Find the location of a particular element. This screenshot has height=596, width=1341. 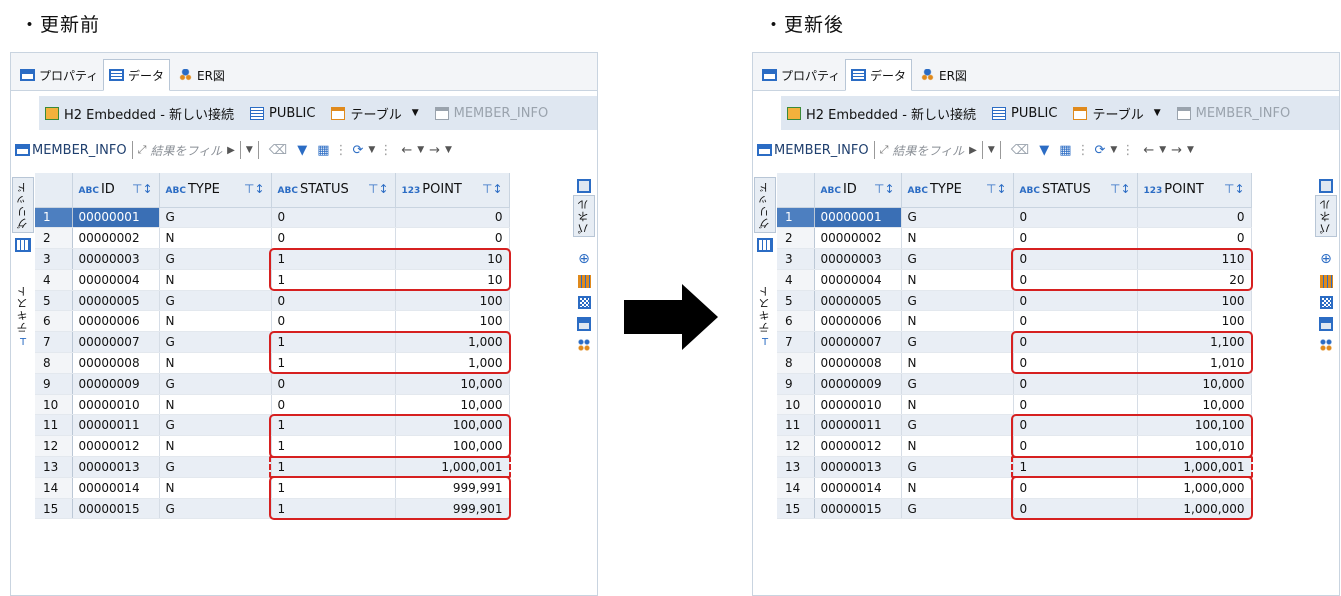

play-icon: ▶ is located at coordinates (973, 150).